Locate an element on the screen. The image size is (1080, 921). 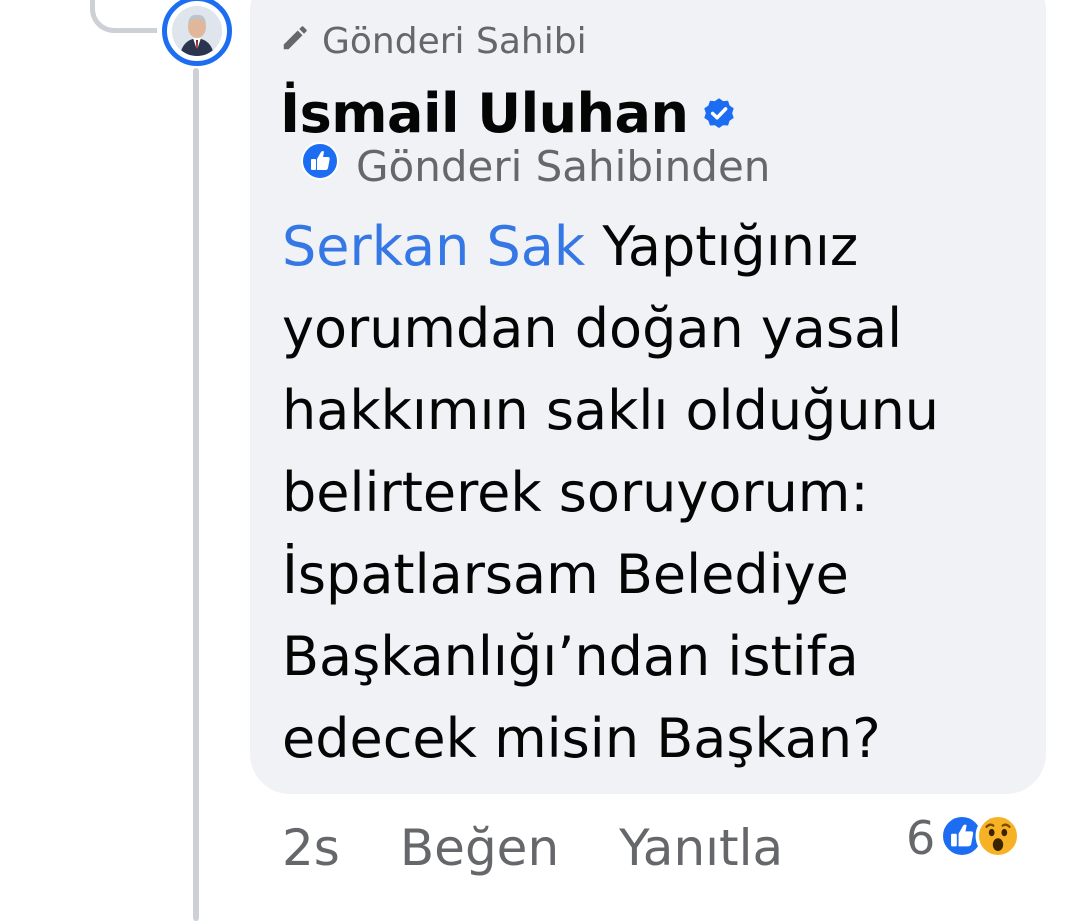
comment-actions: 2s Beğen Yanıtla is located at coordinates (532, 848).